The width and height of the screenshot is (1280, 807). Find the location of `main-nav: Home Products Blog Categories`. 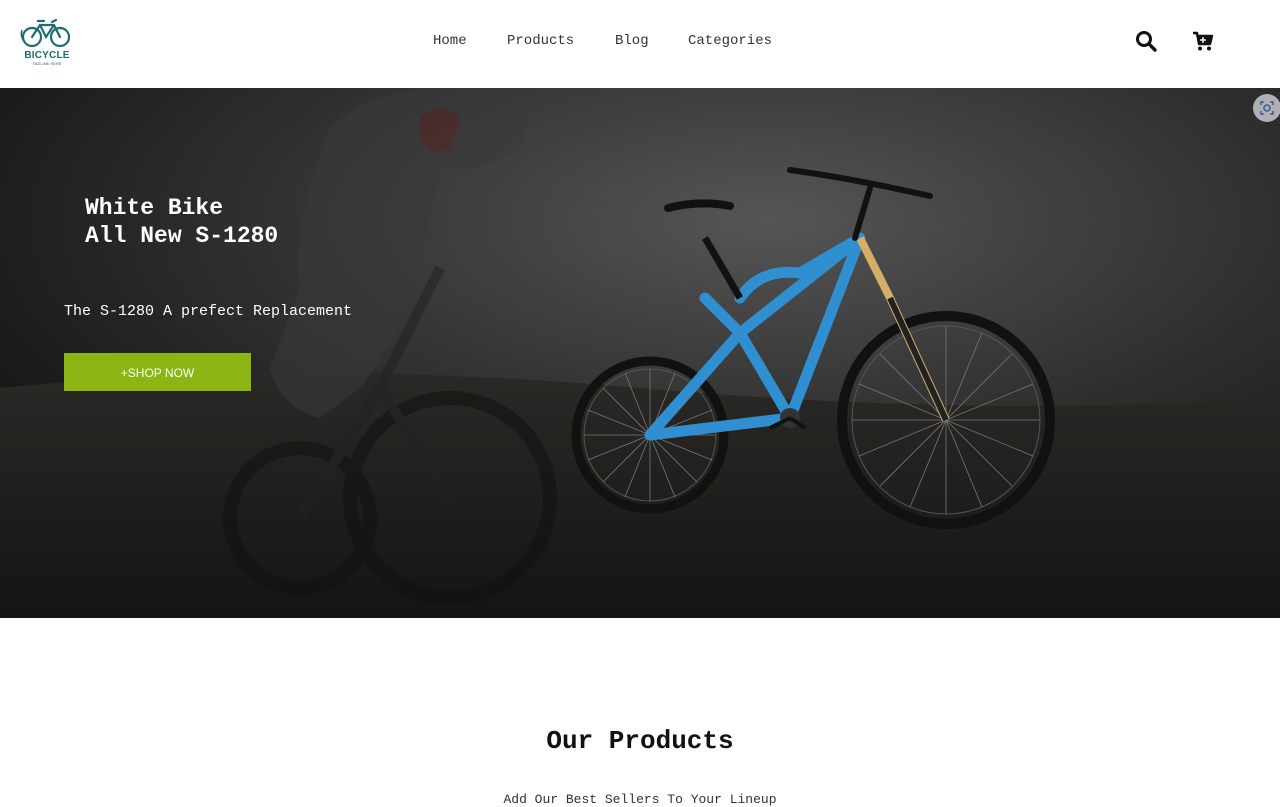

main-nav: Home Products Blog Categories is located at coordinates (640, 43).